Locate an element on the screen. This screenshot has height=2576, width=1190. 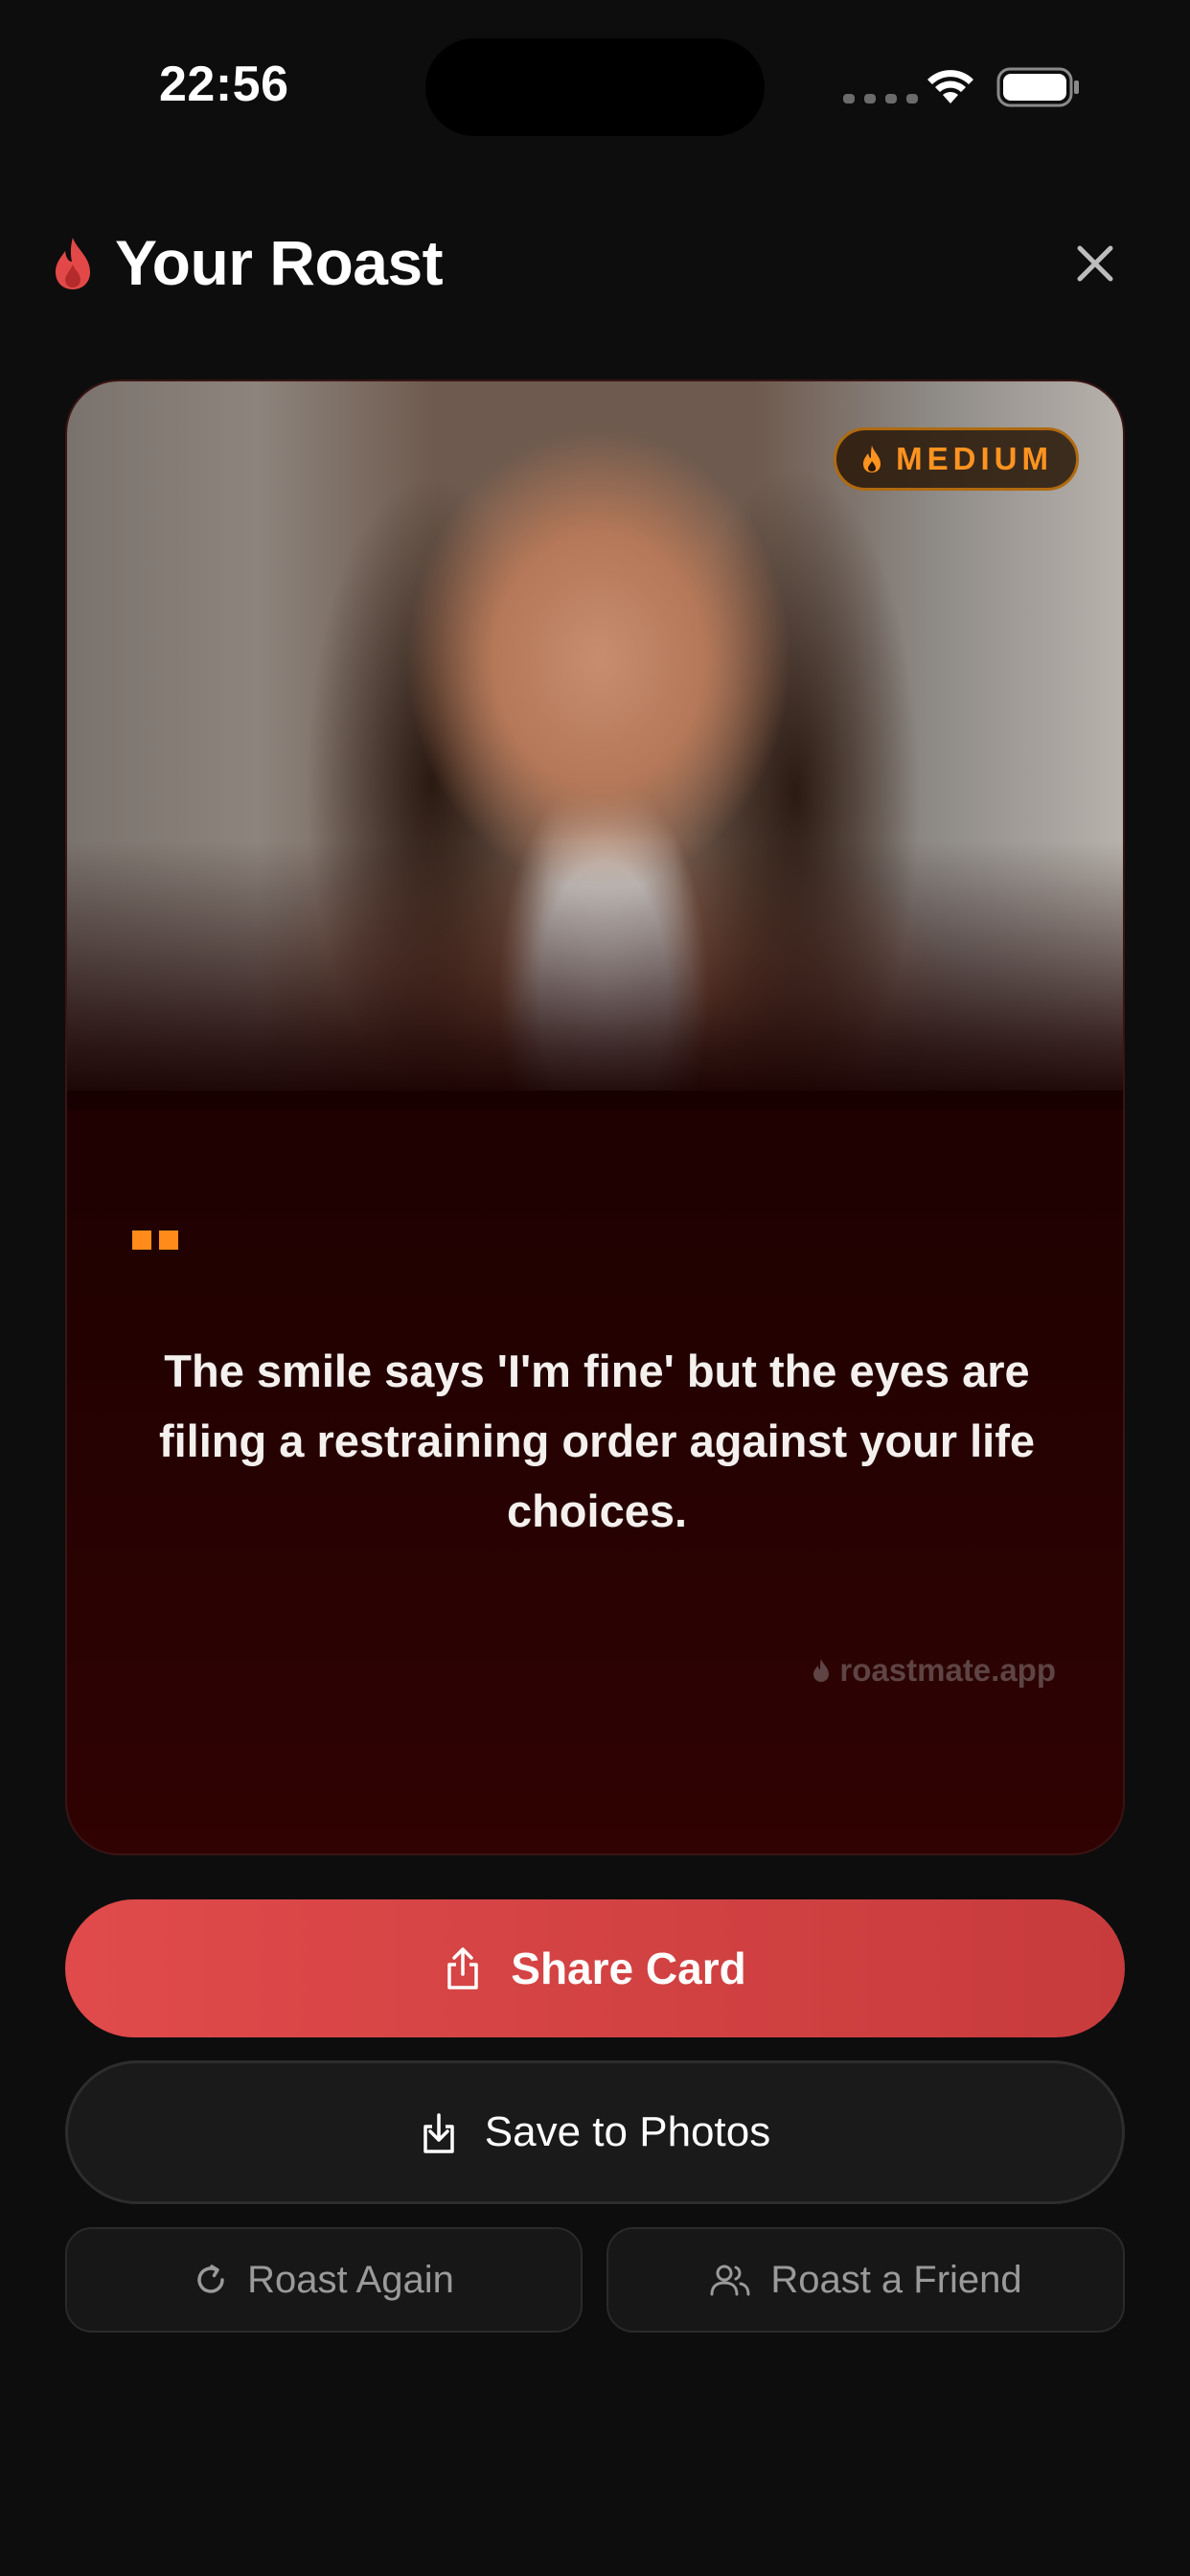
close-button is located at coordinates (1095, 263).